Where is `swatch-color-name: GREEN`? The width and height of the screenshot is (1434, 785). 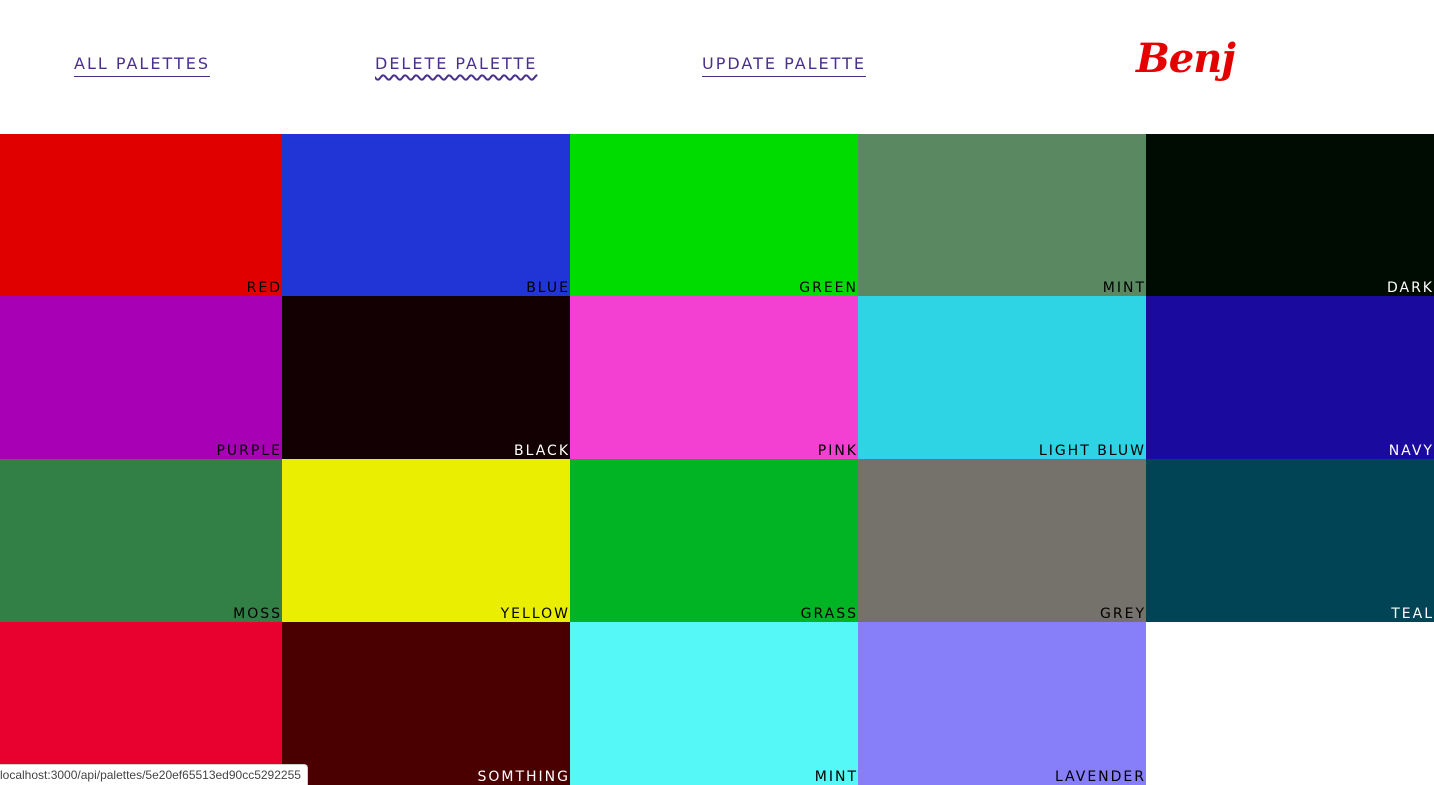
swatch-color-name: GREEN is located at coordinates (828, 288).